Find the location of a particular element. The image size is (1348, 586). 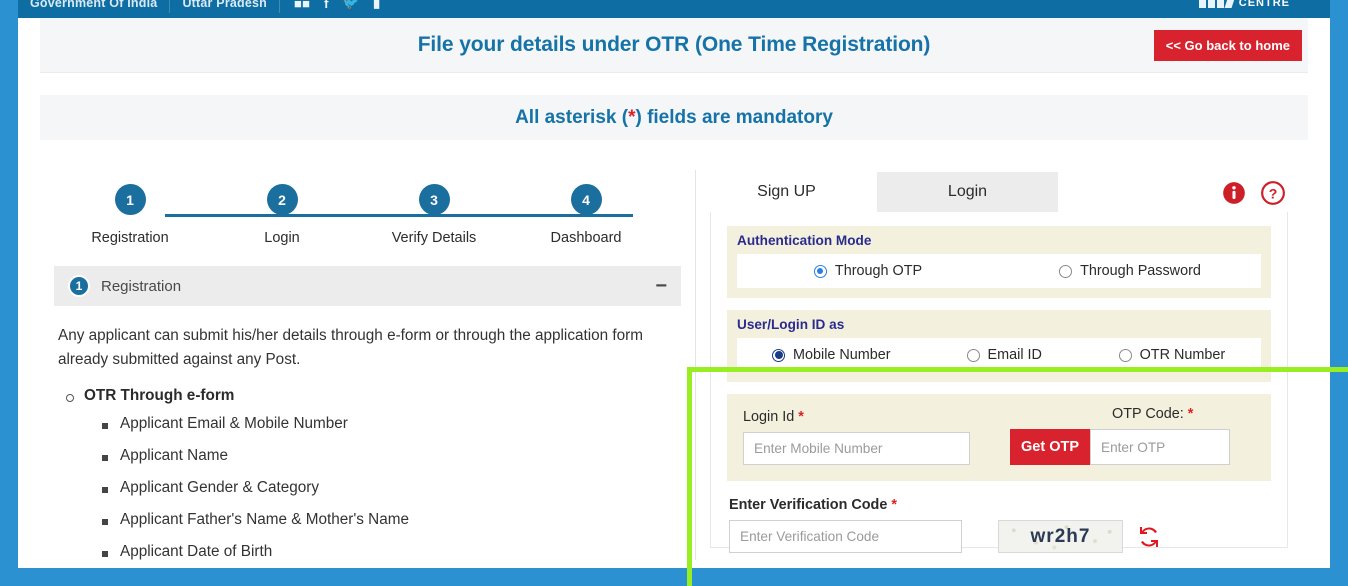

captcha-image: wr2h7 is located at coordinates (1060, 536).